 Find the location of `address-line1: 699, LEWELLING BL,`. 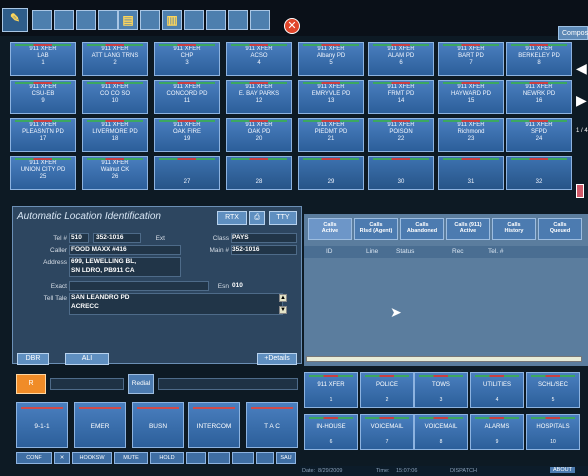

address-line1: 699, LEWELLING BL, is located at coordinates (104, 261).